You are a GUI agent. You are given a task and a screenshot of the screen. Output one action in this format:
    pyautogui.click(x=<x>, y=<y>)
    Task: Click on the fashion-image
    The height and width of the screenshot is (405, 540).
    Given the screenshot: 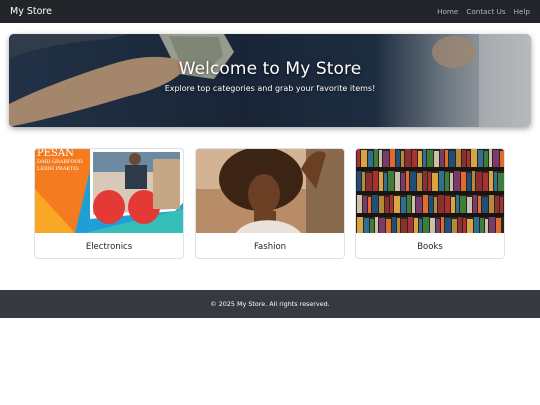 What is the action you would take?
    pyautogui.click(x=270, y=191)
    